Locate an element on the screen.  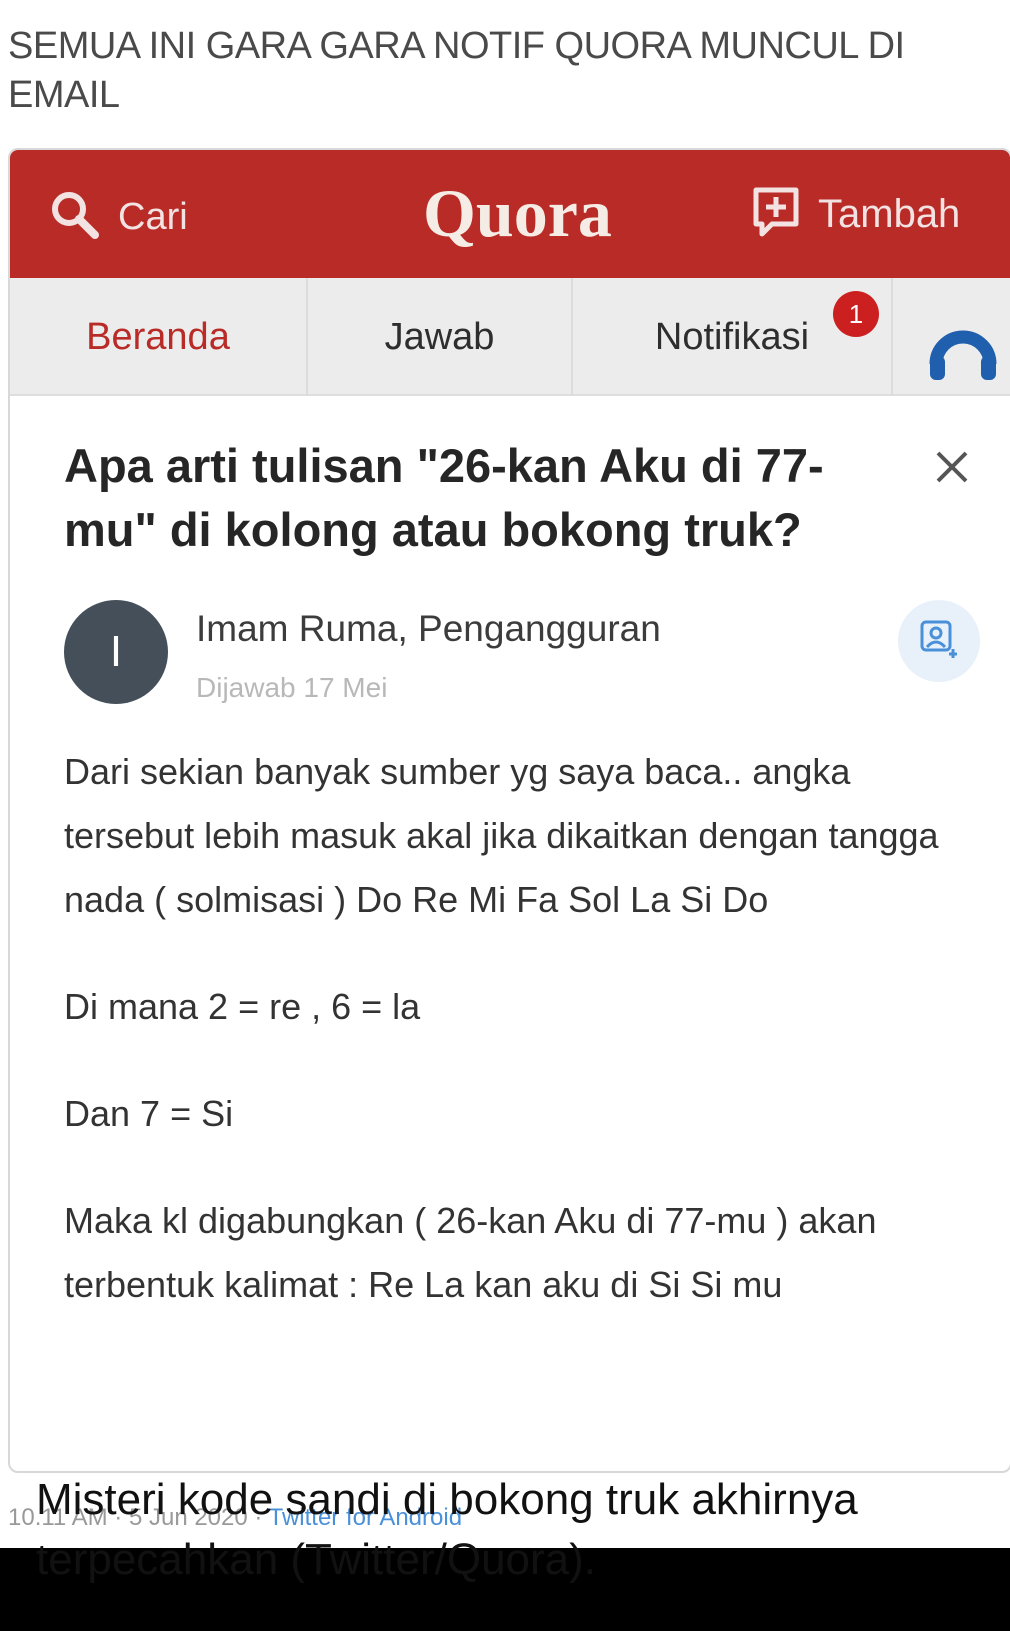
follow-button is located at coordinates (939, 641).